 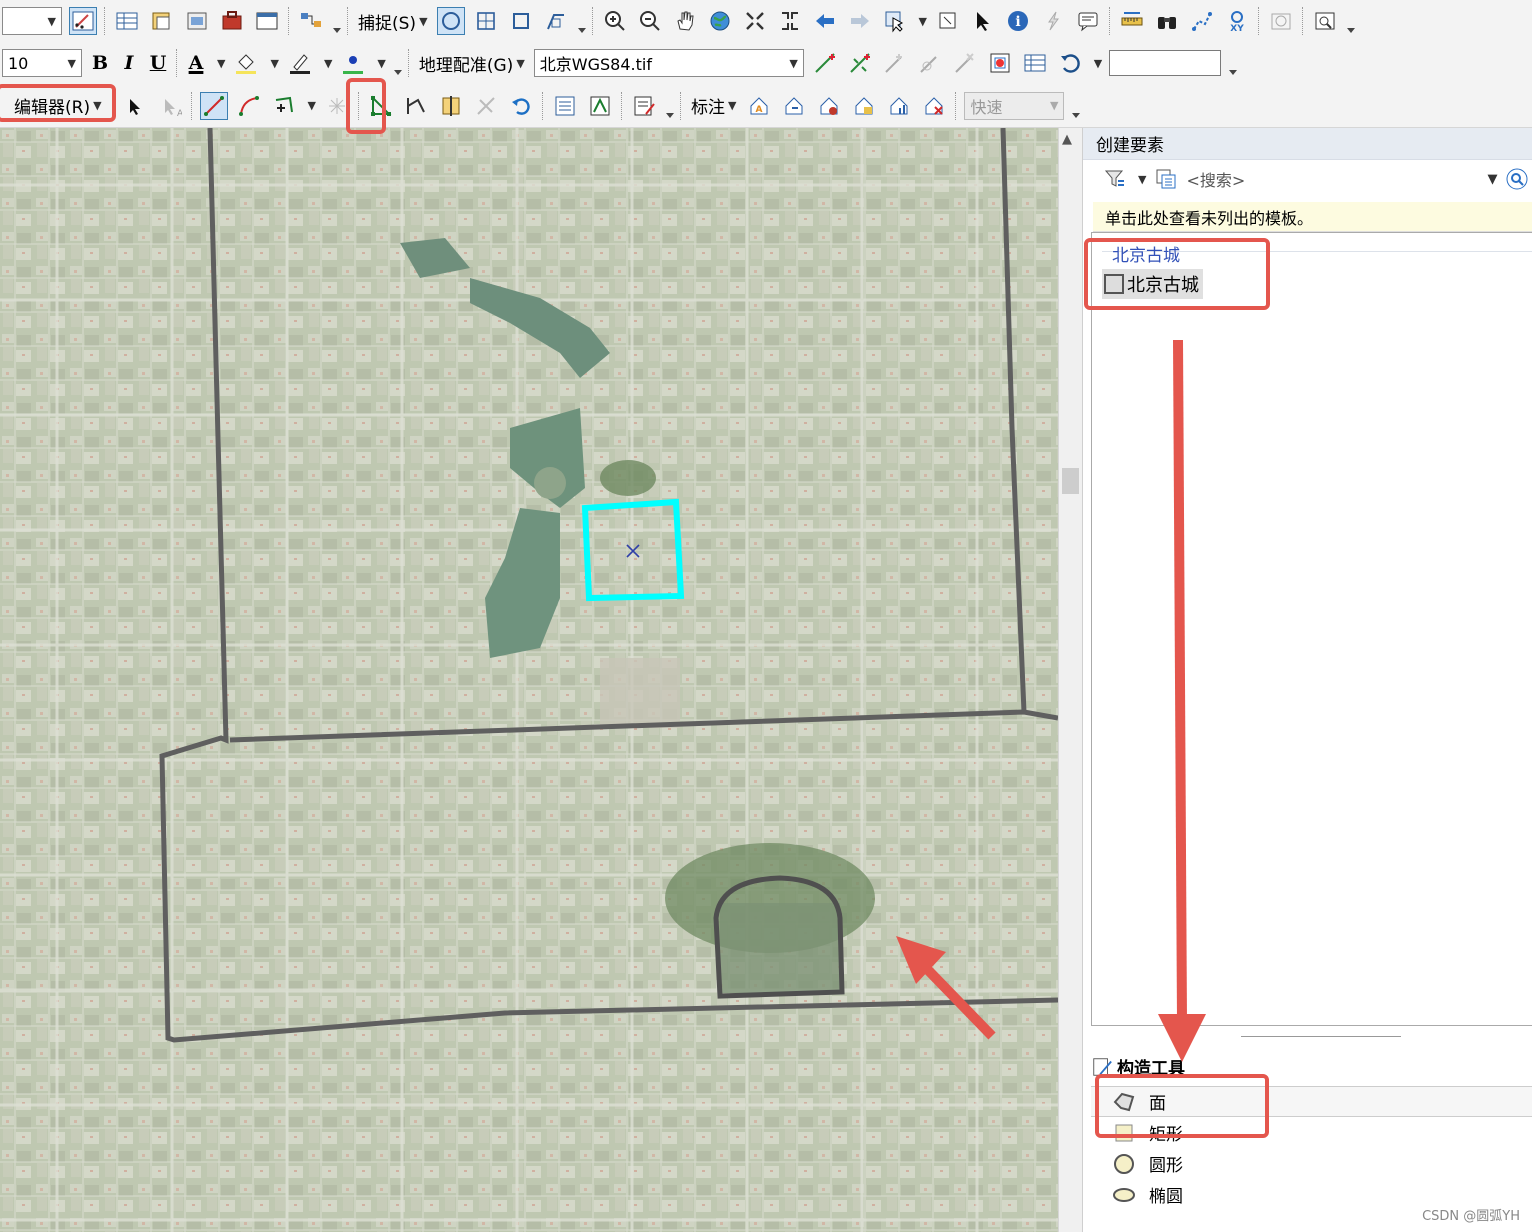 What do you see at coordinates (1142, 179) in the screenshot?
I see `filter-dropdown-icon: ▼` at bounding box center [1142, 179].